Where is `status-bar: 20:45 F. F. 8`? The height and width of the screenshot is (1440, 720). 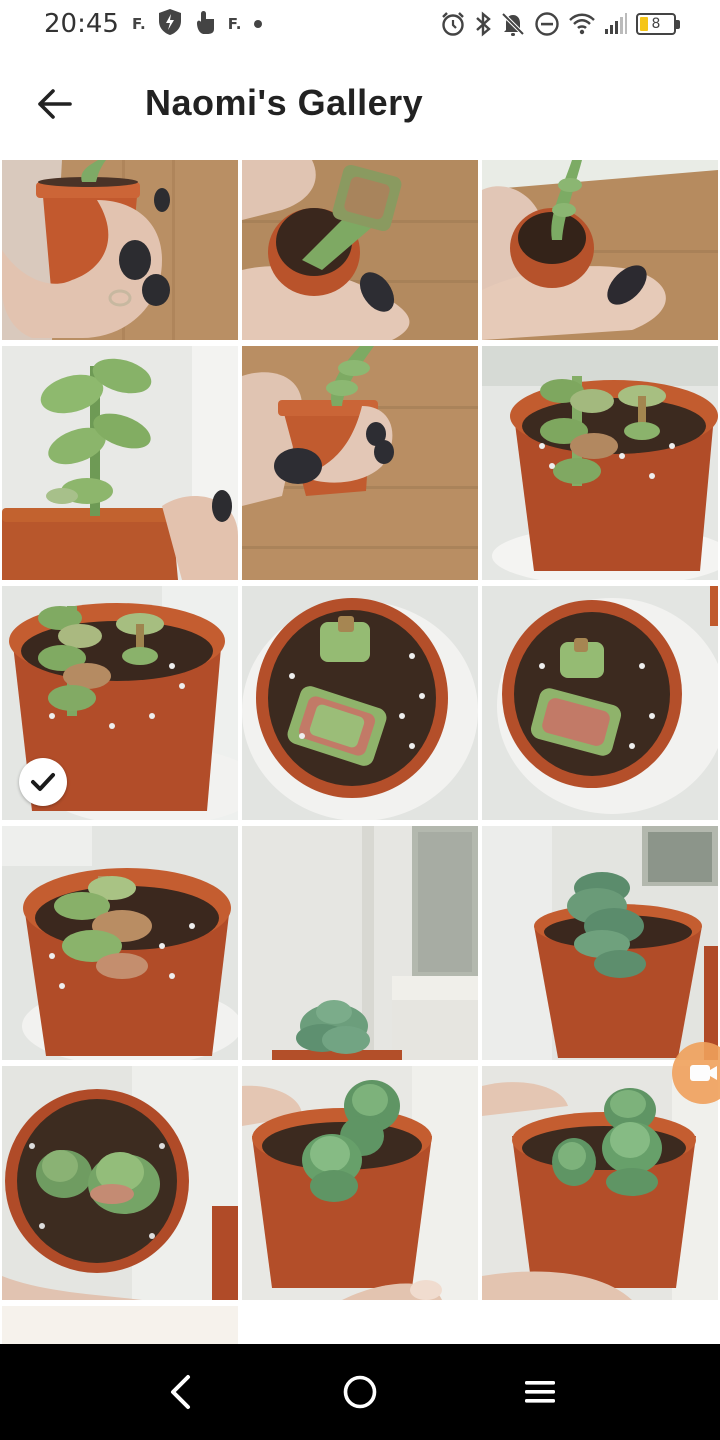 status-bar: 20:45 F. F. 8 is located at coordinates (360, 24).